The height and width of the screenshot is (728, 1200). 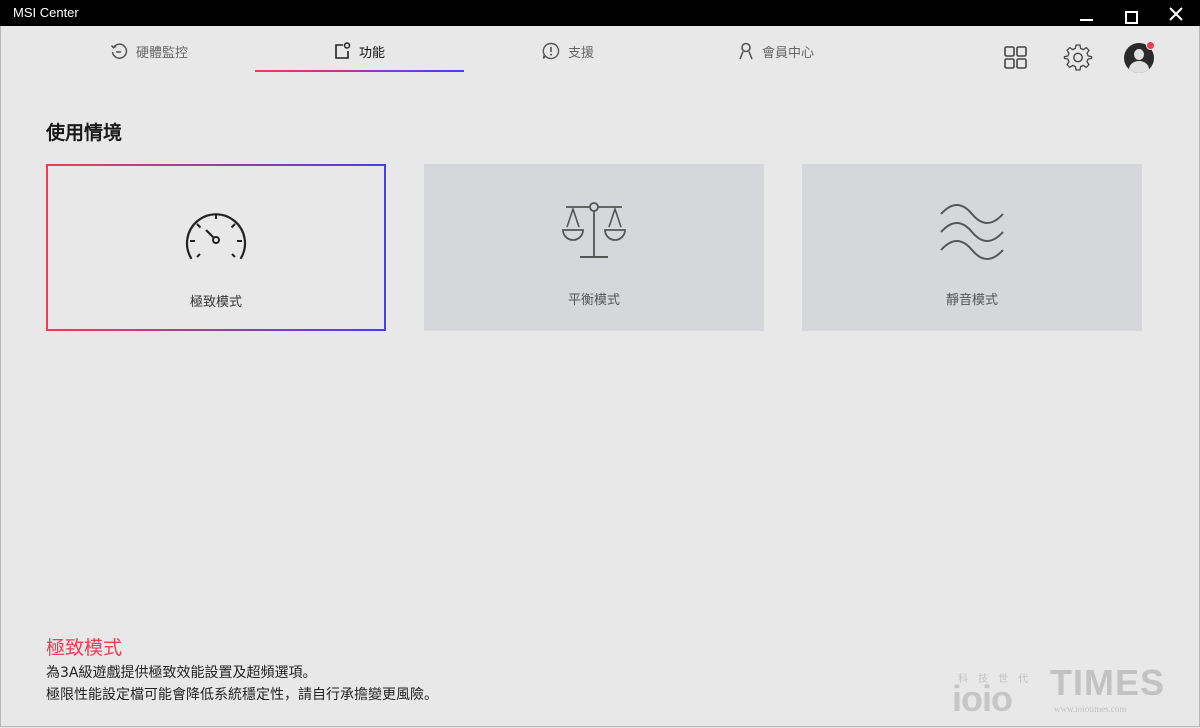 What do you see at coordinates (551, 51) in the screenshot?
I see `support-icon` at bounding box center [551, 51].